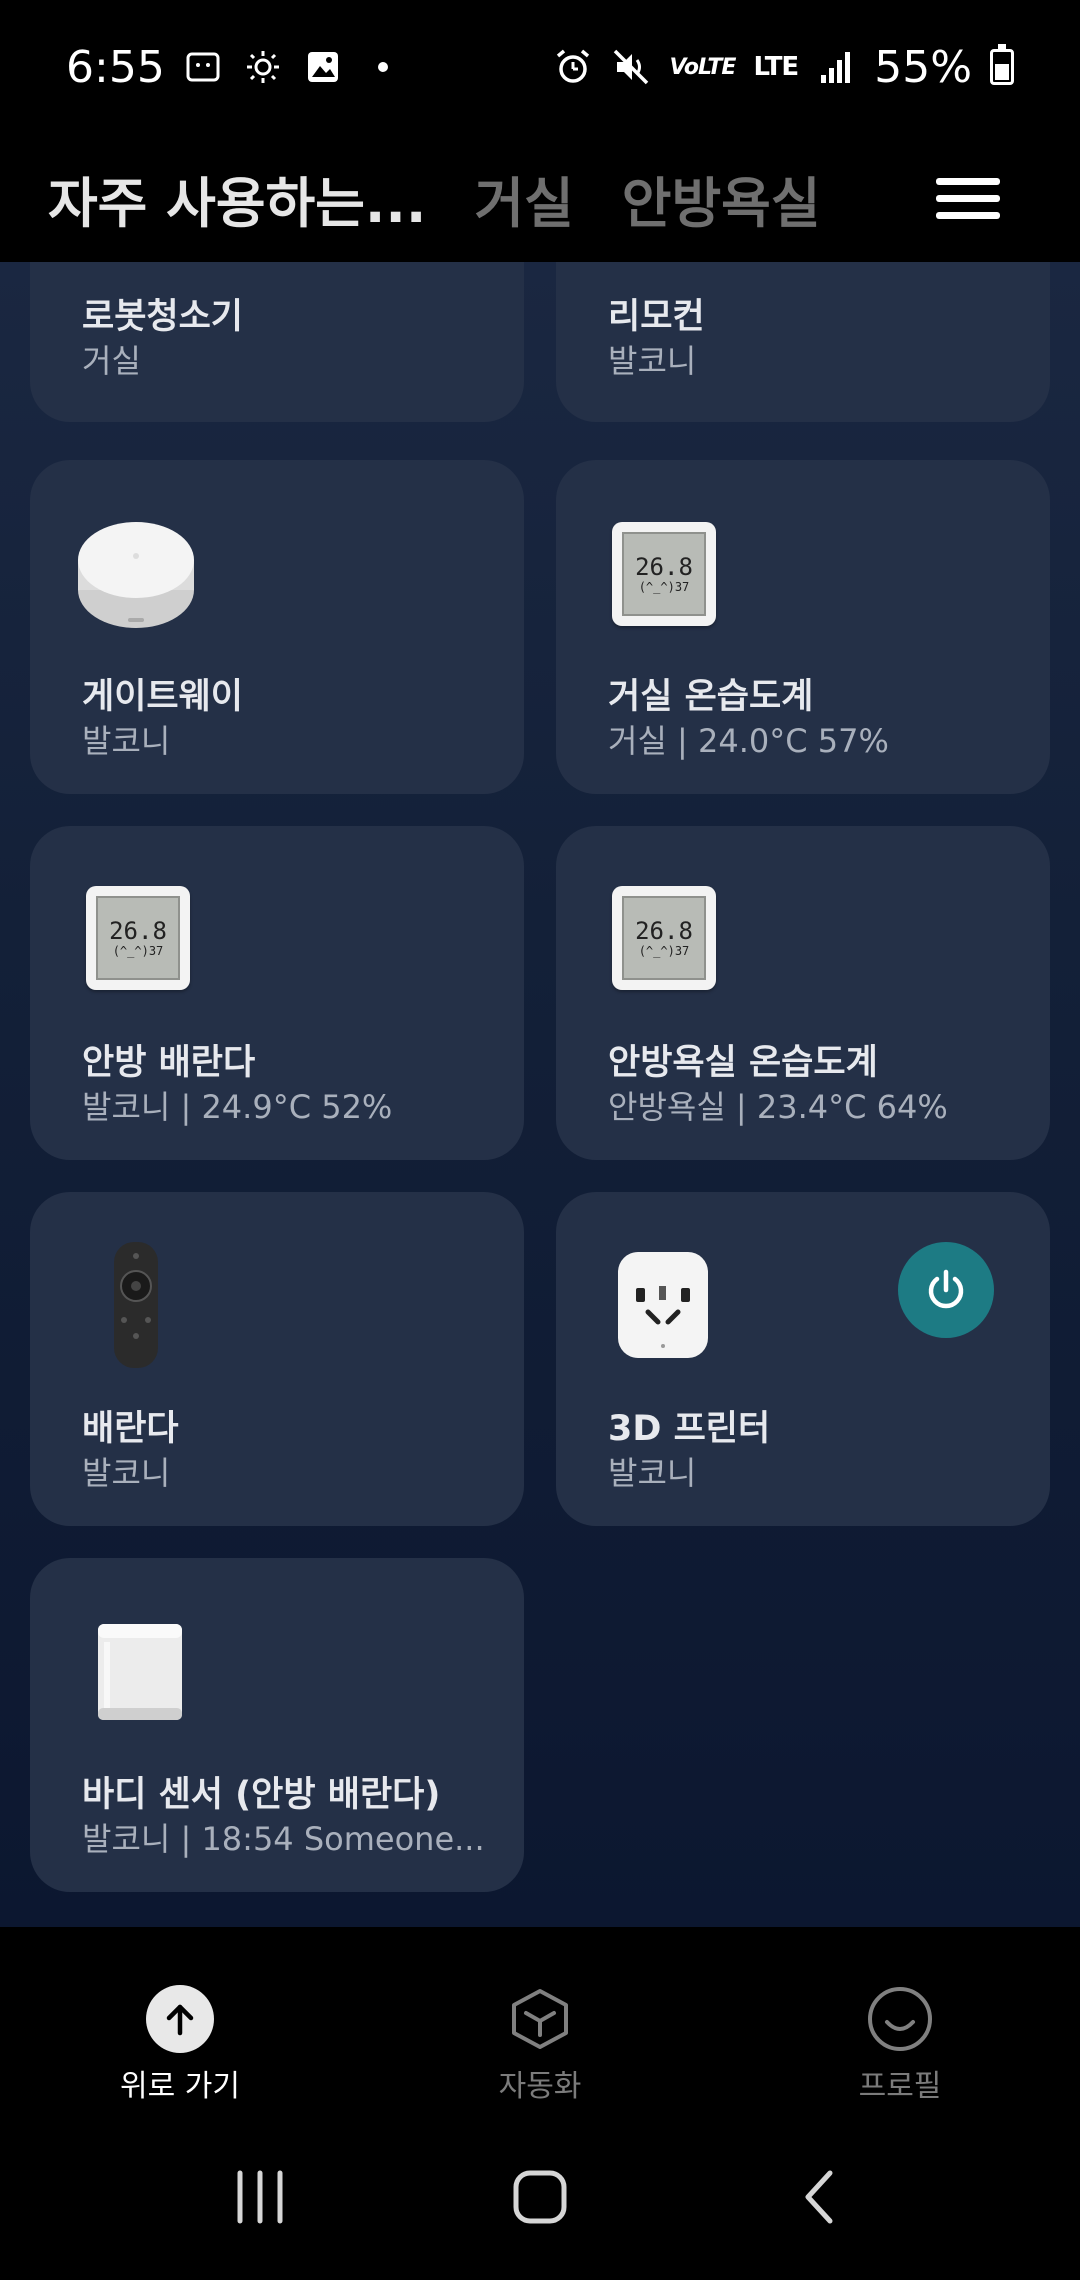 This screenshot has height=2280, width=1080. I want to click on bottom-navigation: 위로 가기 자동화 프로필, so click(540, 2022).